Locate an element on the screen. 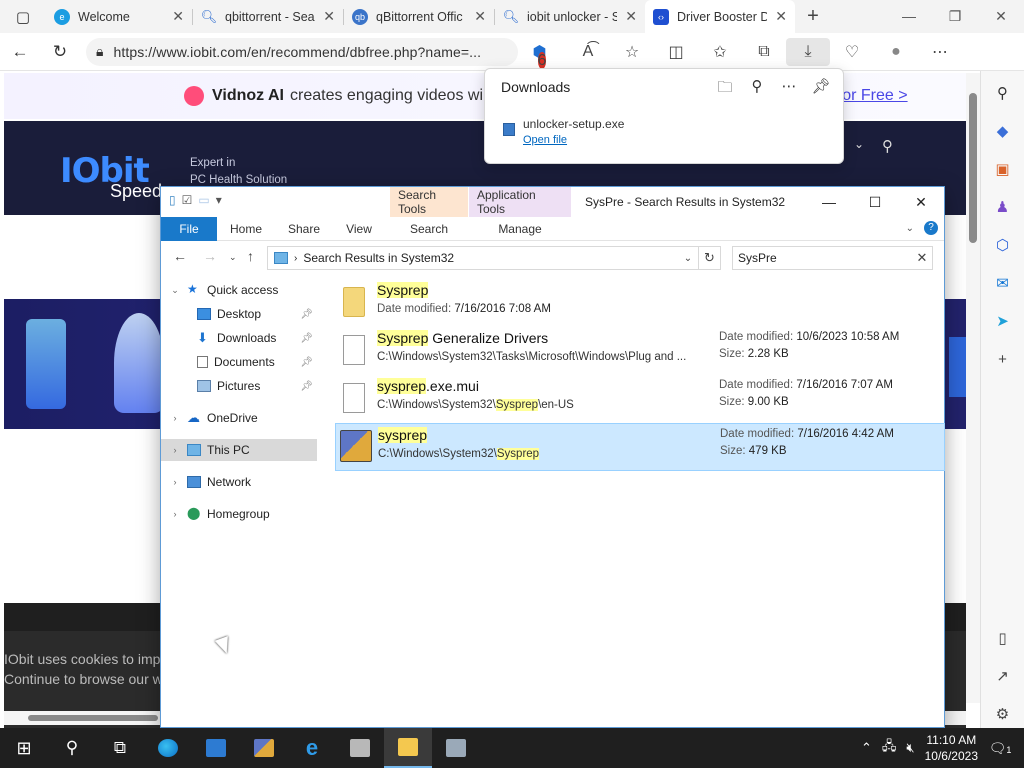 The image size is (1024, 768). installer-icon is located at coordinates (360, 748).